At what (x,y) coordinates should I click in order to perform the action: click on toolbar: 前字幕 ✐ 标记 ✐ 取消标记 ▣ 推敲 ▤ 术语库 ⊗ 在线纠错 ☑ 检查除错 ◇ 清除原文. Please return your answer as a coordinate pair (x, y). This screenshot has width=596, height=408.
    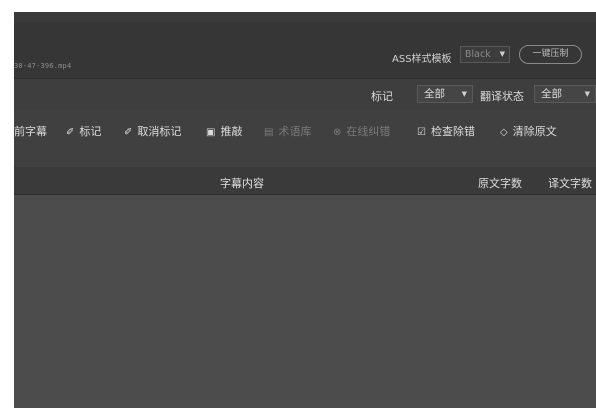
    Looking at the image, I should click on (305, 138).